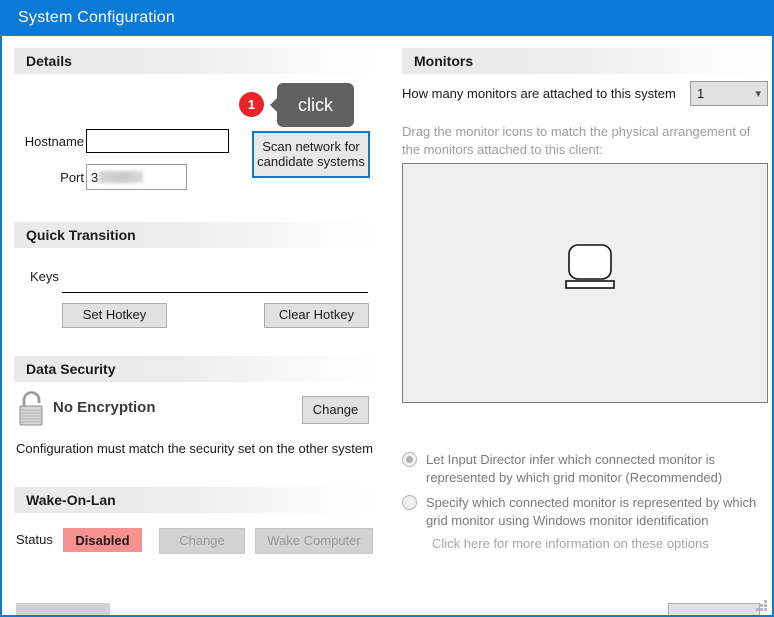 This screenshot has width=774, height=617. Describe the element at coordinates (31, 408) in the screenshot. I see `open-padlock-icon` at that location.